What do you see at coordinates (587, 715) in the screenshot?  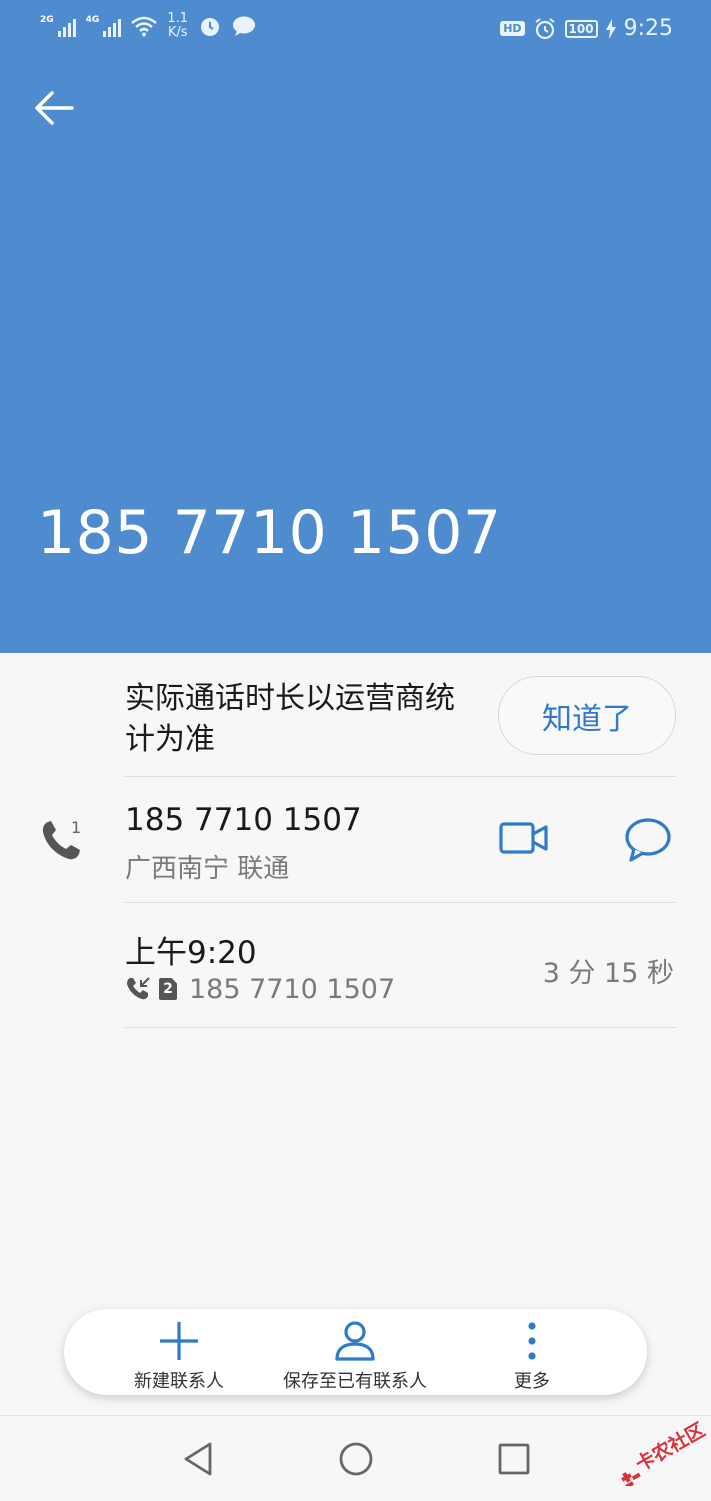 I see `got-it-button: 知道了` at bounding box center [587, 715].